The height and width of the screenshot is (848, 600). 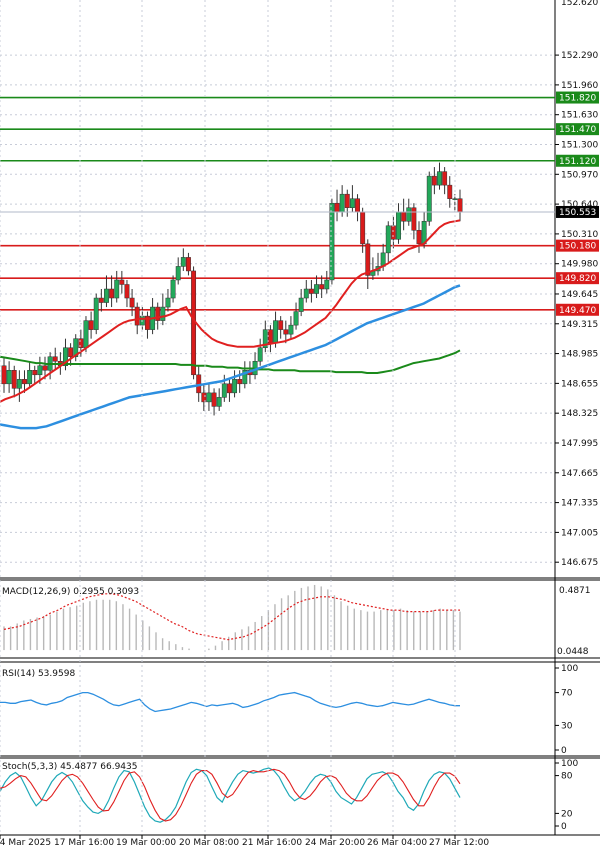 I want to click on stoch-tick-label: 0, so click(x=564, y=827).